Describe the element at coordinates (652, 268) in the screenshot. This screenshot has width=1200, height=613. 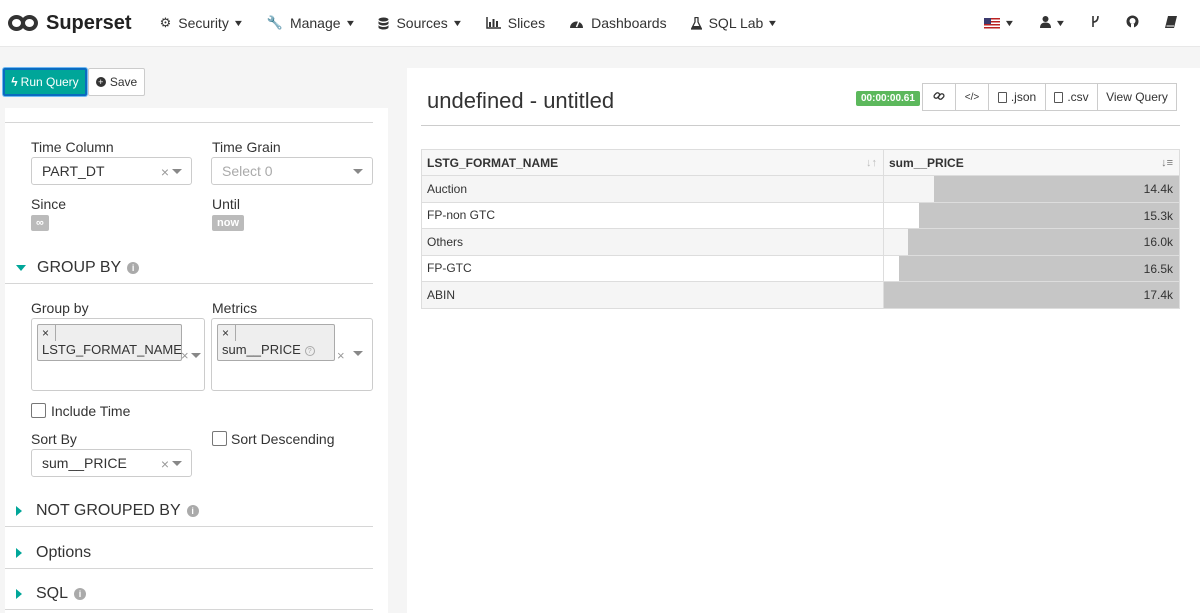
I see `table-cell: FP-GTC` at that location.